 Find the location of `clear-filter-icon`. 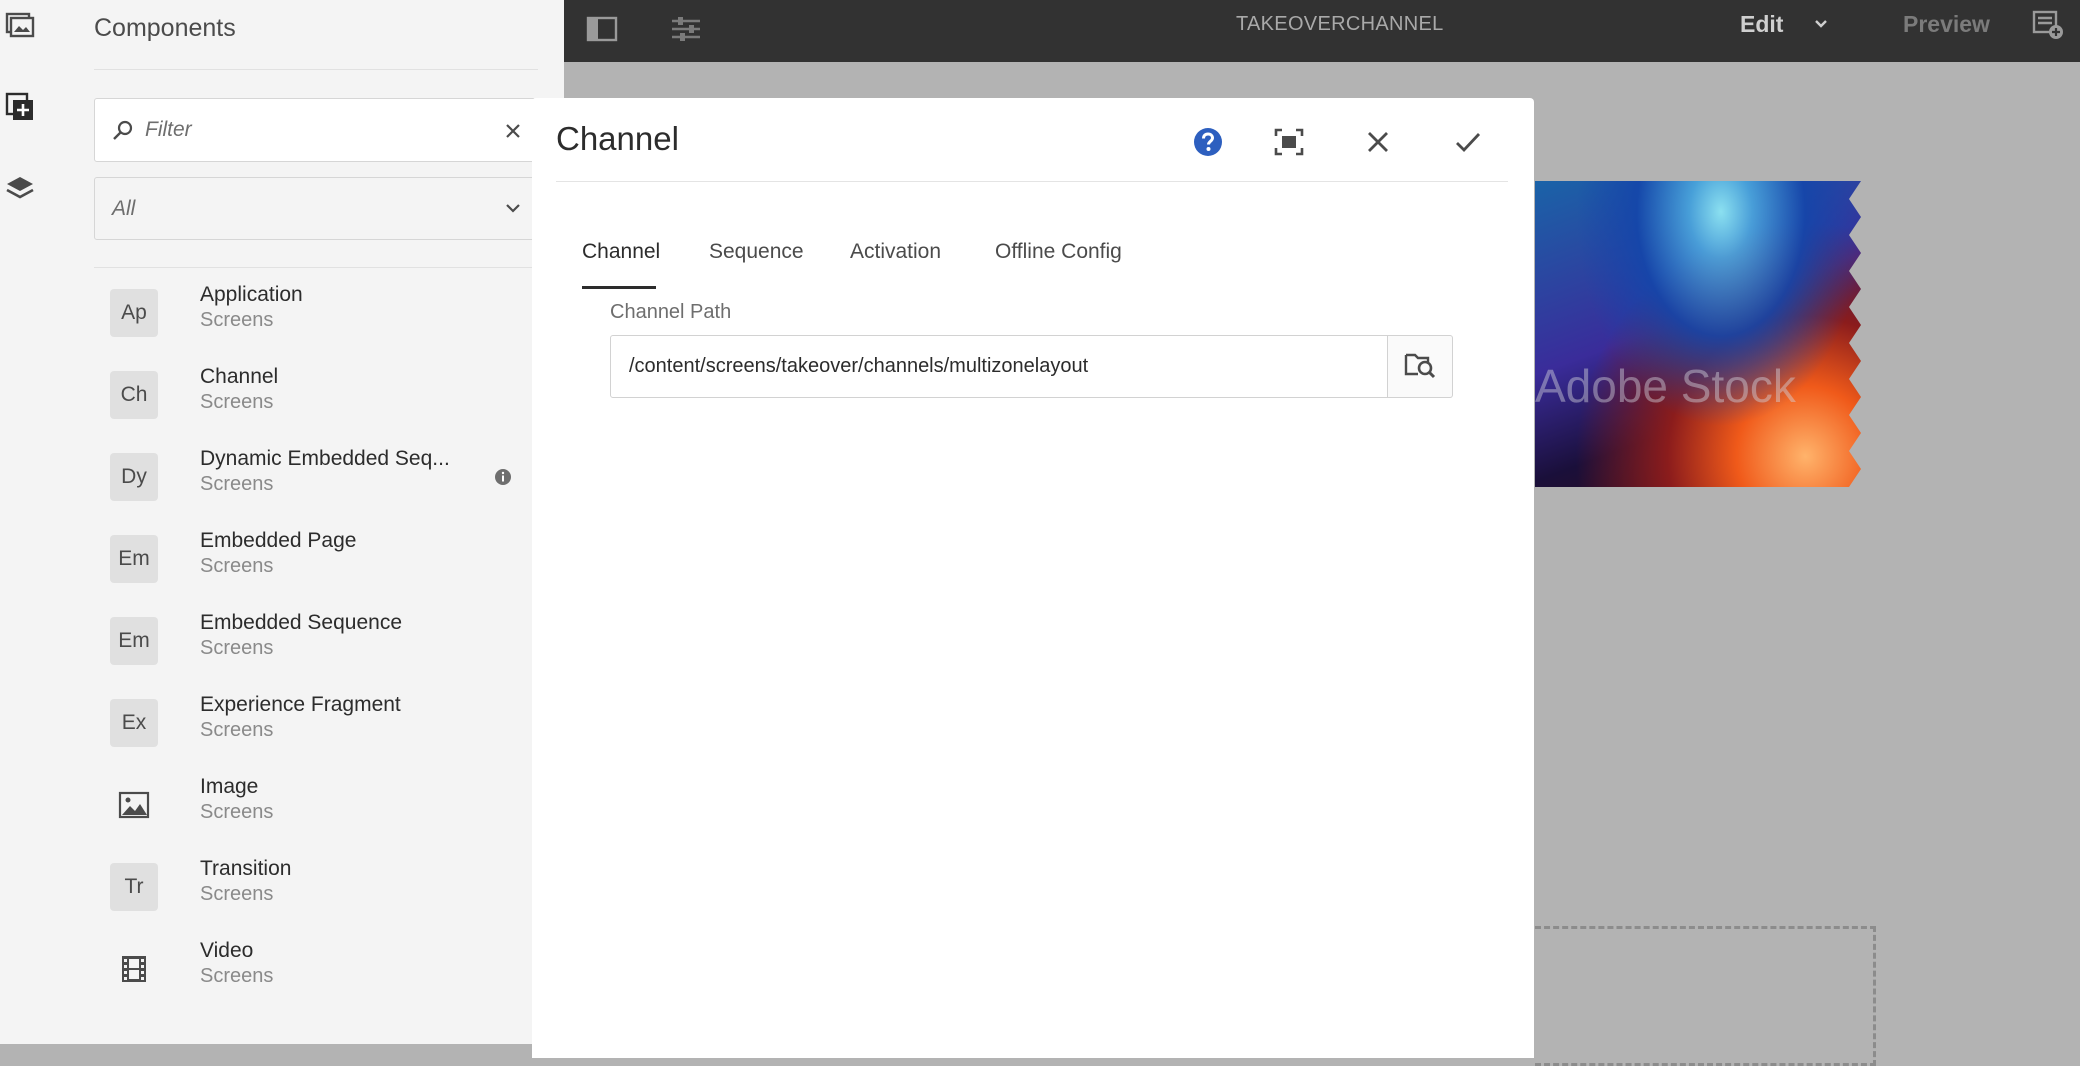

clear-filter-icon is located at coordinates (513, 131).